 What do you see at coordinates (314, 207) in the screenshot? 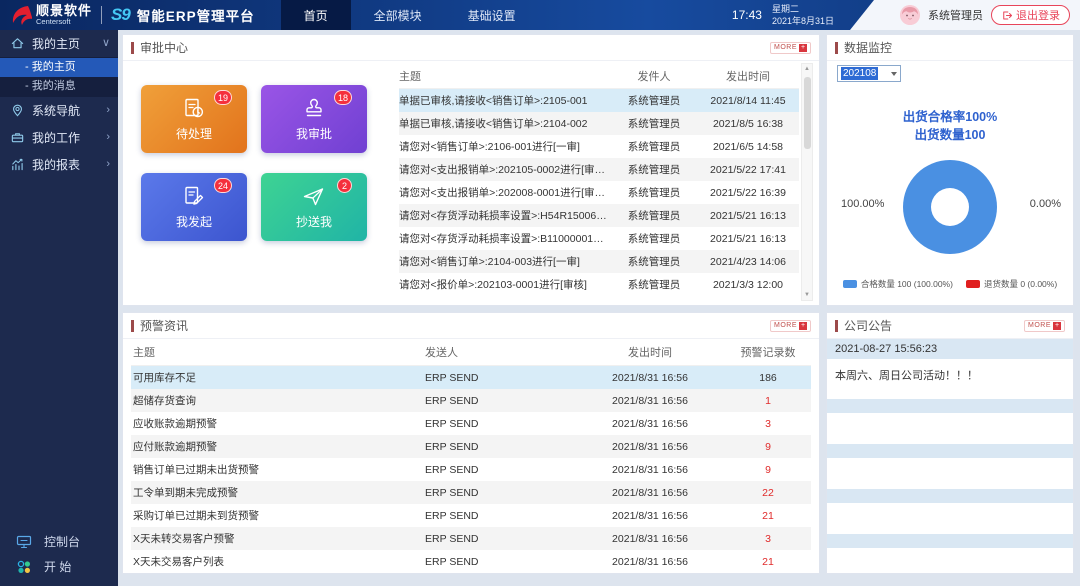
I see `tile-cc-to-me: 2 抄送我` at bounding box center [314, 207].